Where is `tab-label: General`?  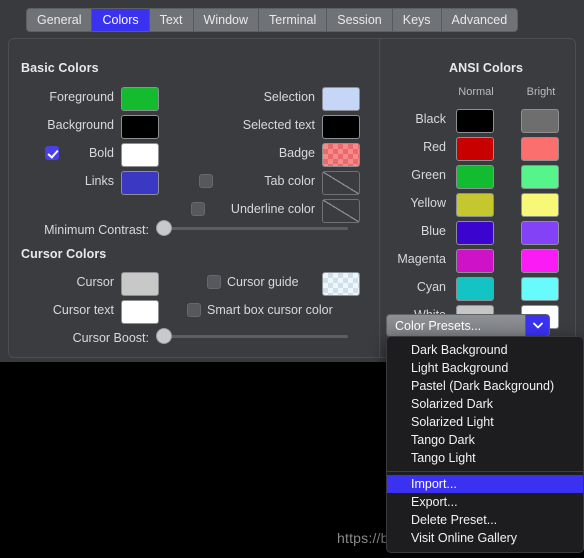 tab-label: General is located at coordinates (59, 20).